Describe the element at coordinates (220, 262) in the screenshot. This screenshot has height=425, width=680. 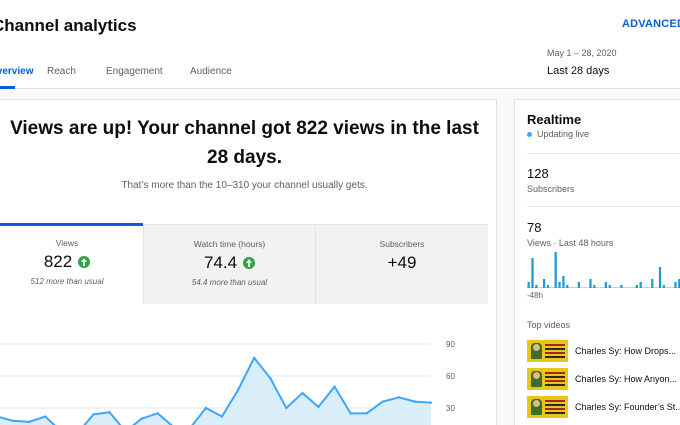
I see `metric-value: 74.4` at that location.